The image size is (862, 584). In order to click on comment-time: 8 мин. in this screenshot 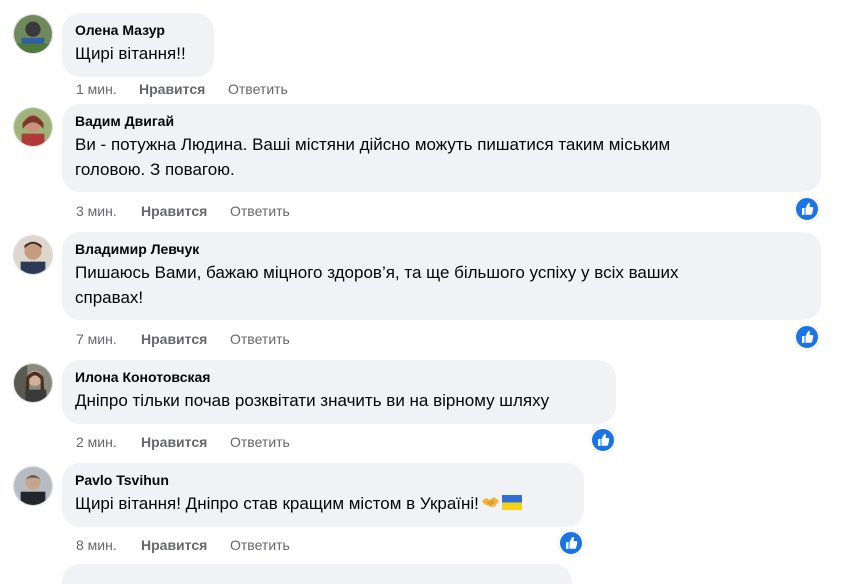, I will do `click(96, 545)`.